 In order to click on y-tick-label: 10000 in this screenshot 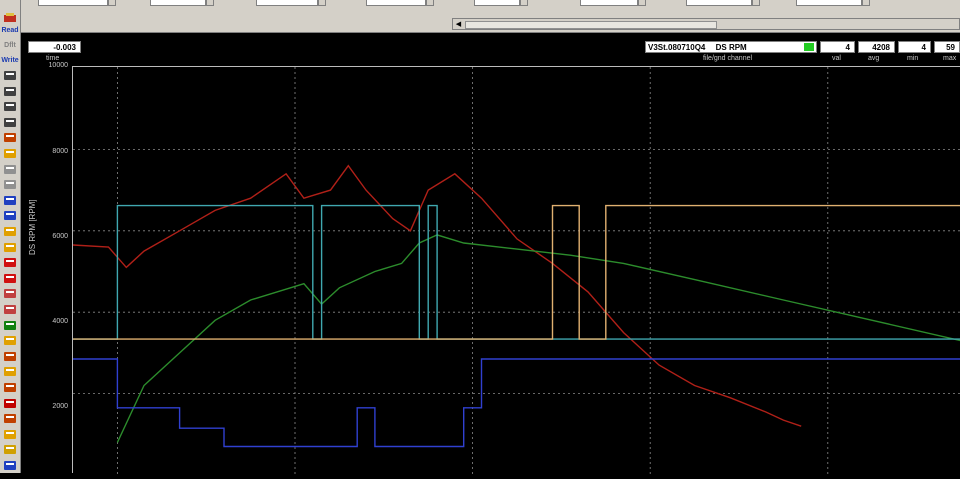, I will do `click(58, 65)`.